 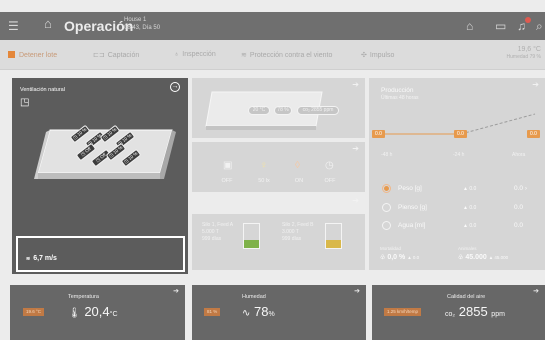 I want to click on humidity-title: Humedad, so click(x=254, y=297).